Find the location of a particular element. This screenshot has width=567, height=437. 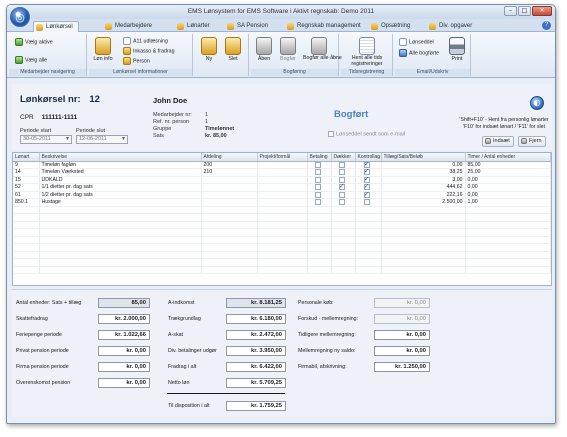

table-cell: 85,00 is located at coordinates (508, 165).